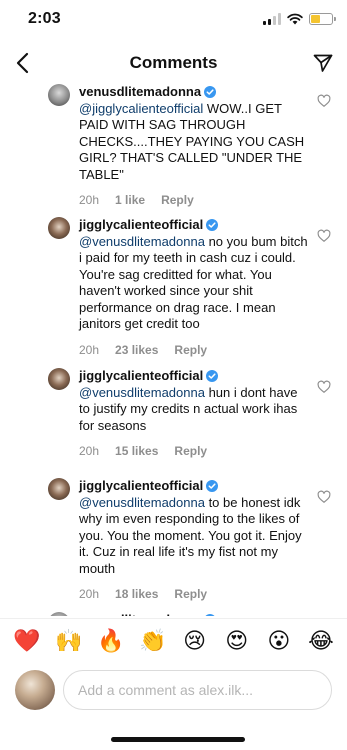 The image size is (347, 750). What do you see at coordinates (173, 641) in the screenshot?
I see `emoji-reaction-bar: ❤️ 🙌 🔥 👏 😢 😍 😮 😂` at bounding box center [173, 641].